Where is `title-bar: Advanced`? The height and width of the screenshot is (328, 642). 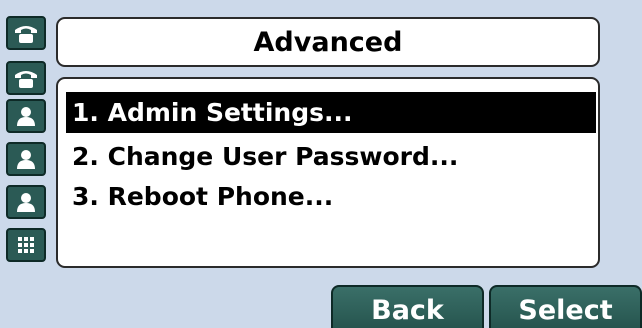
title-bar: Advanced is located at coordinates (328, 42).